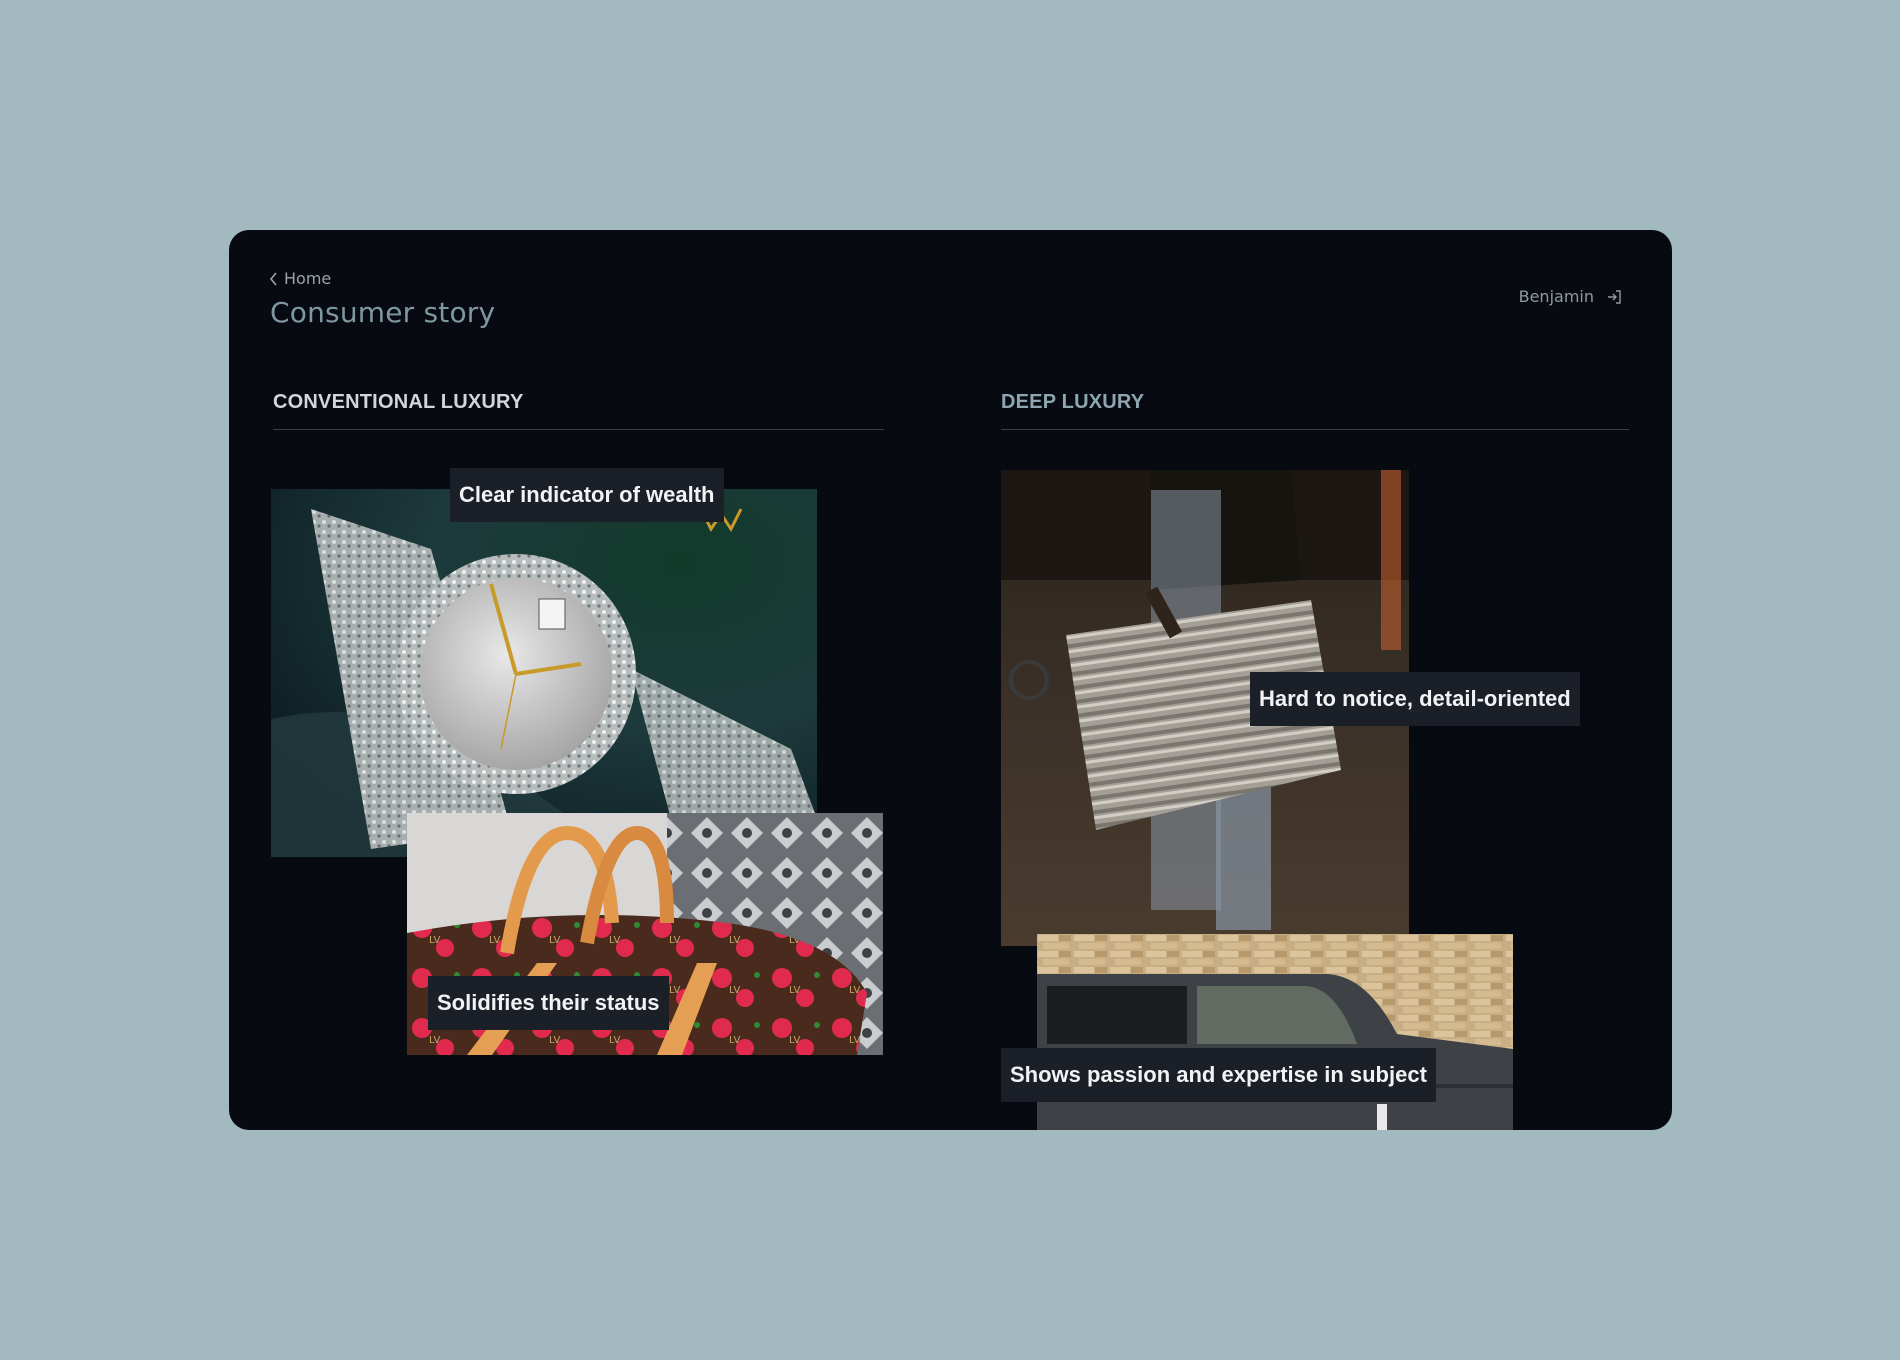 The image size is (1900, 1360). I want to click on back-link: Home, so click(300, 278).